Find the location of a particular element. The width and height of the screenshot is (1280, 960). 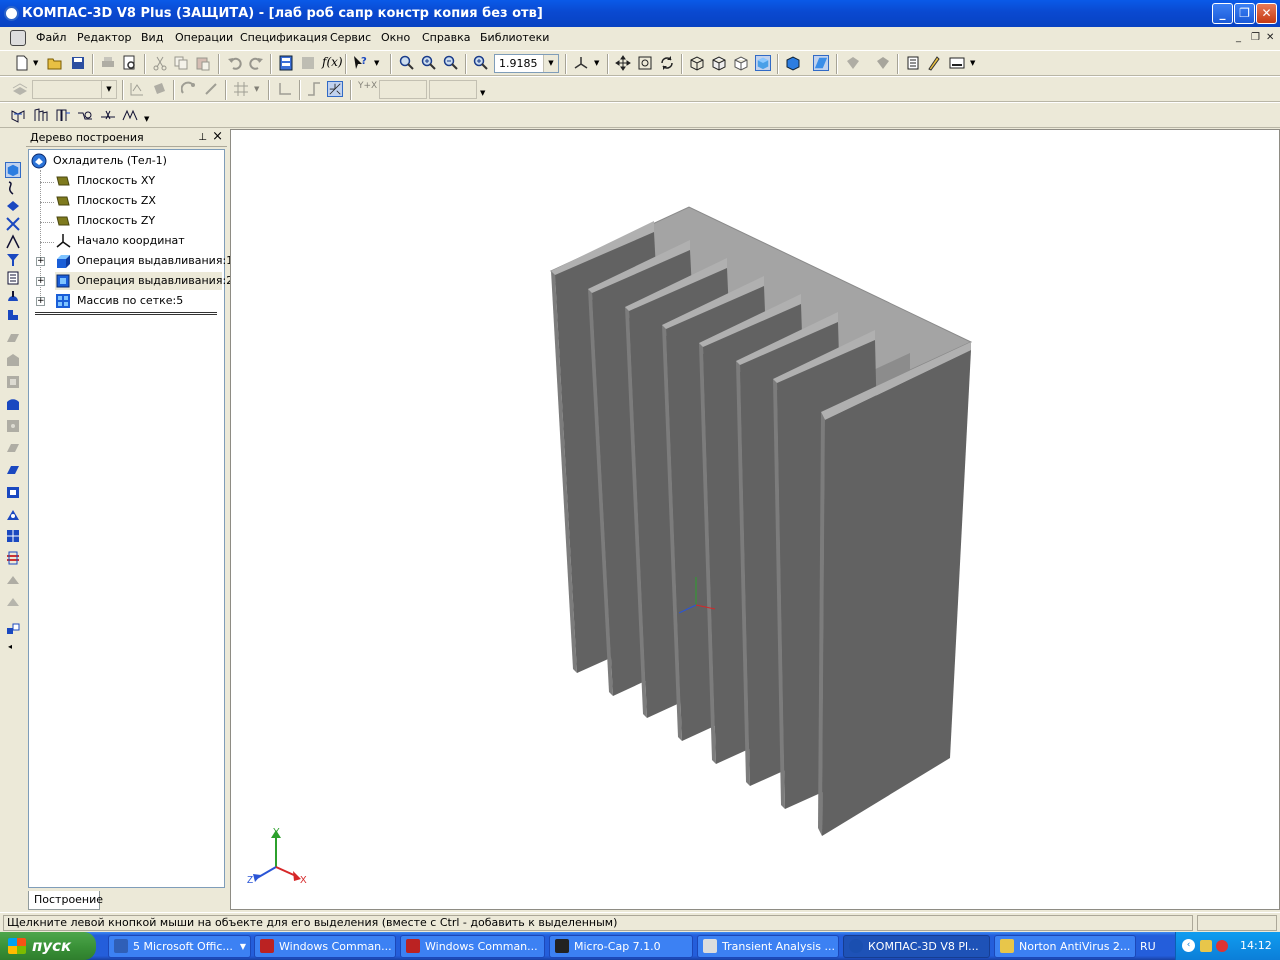

spatial-curves-icon is located at coordinates (13, 188).